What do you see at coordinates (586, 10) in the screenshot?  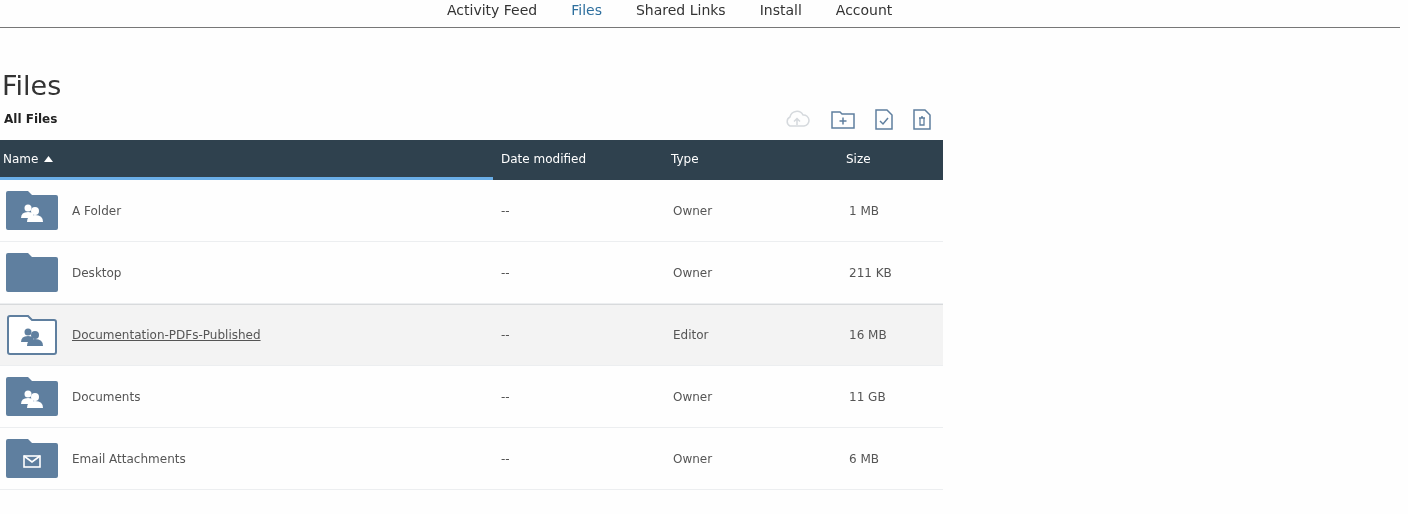 I see `nav-link: Files` at bounding box center [586, 10].